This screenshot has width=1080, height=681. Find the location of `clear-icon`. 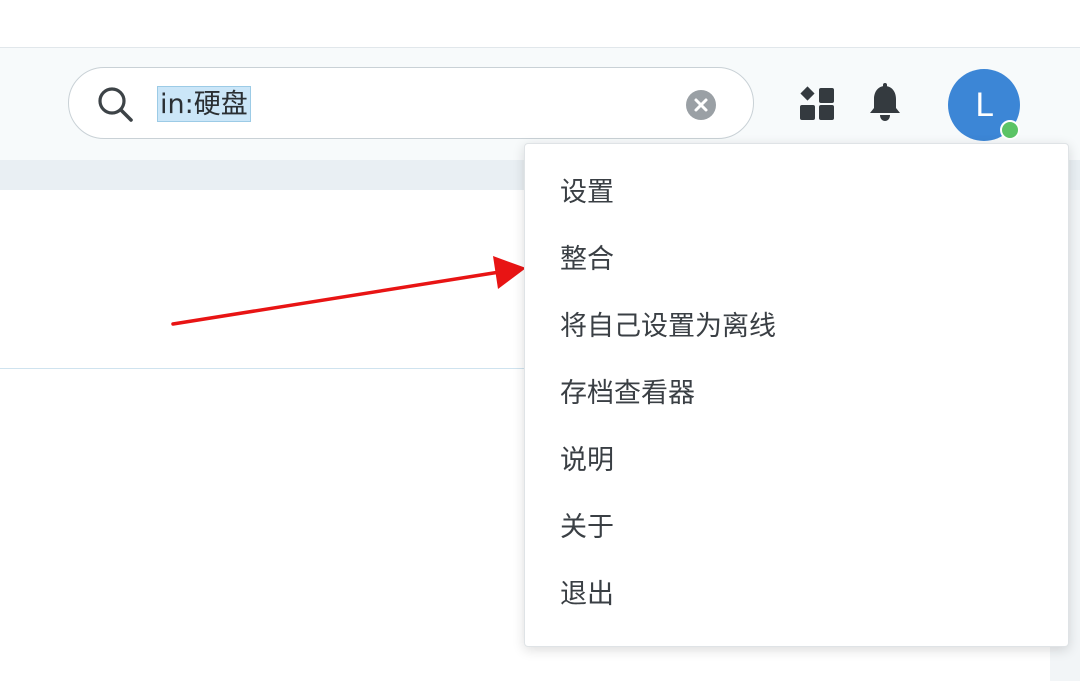

clear-icon is located at coordinates (701, 105).